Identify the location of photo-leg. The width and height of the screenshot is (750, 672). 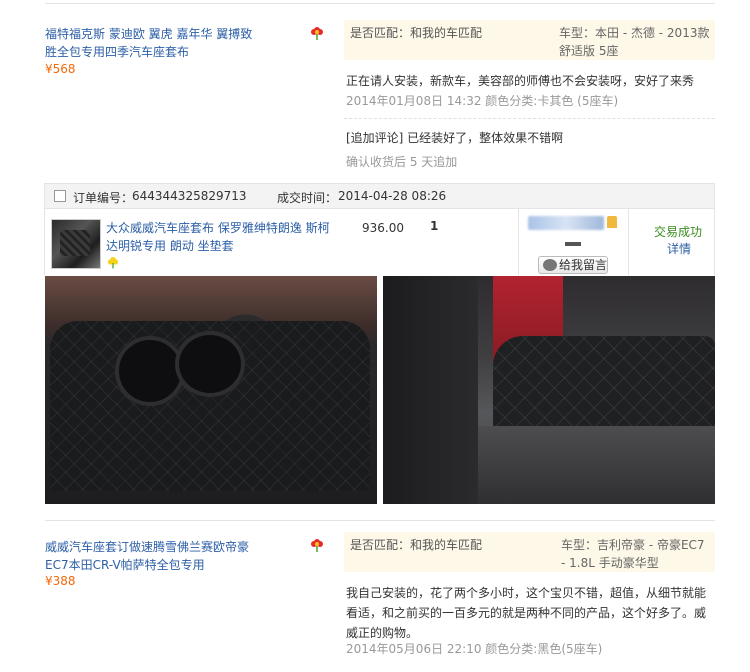
(430, 390).